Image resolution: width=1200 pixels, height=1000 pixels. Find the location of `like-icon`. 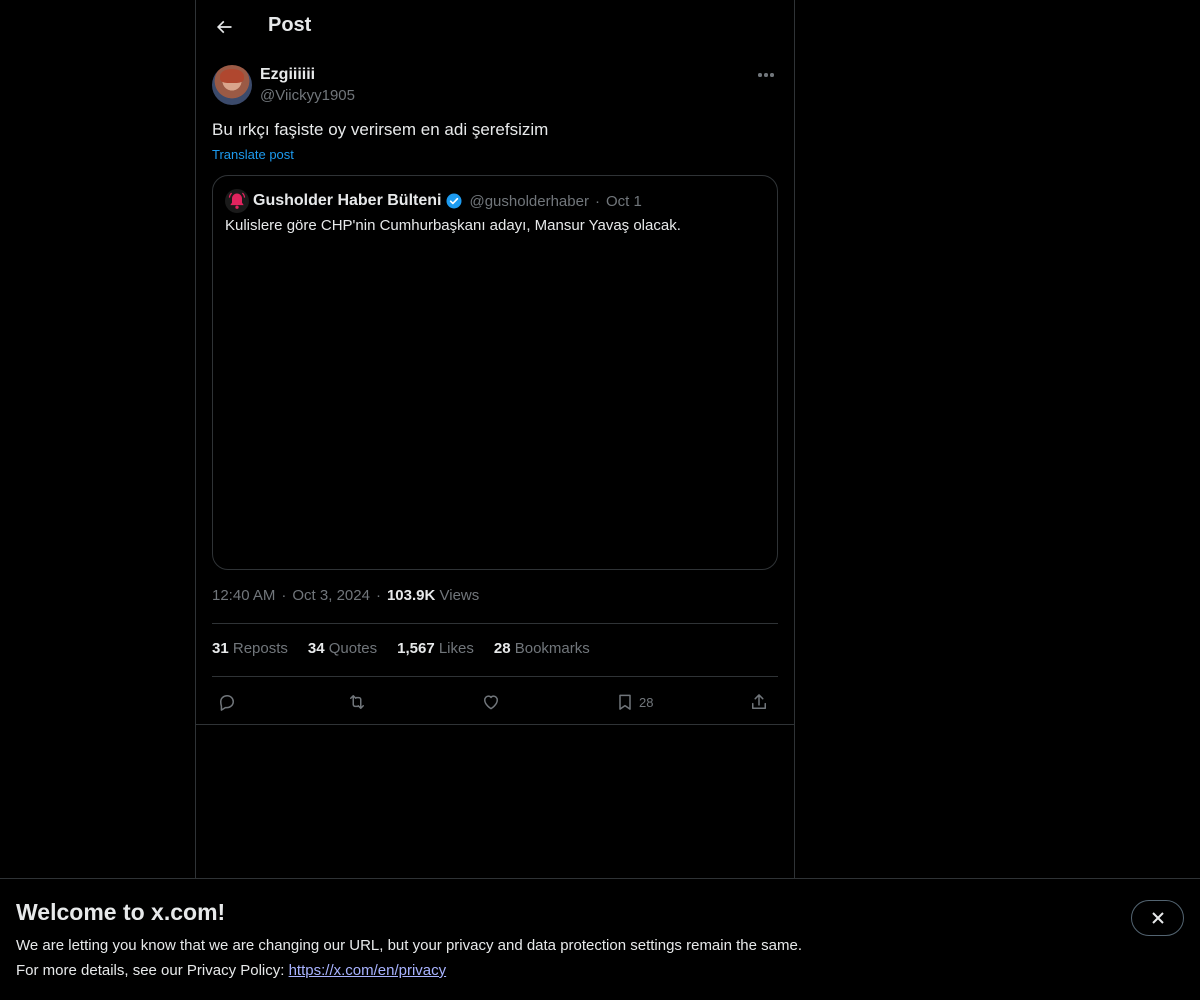

like-icon is located at coordinates (491, 702).